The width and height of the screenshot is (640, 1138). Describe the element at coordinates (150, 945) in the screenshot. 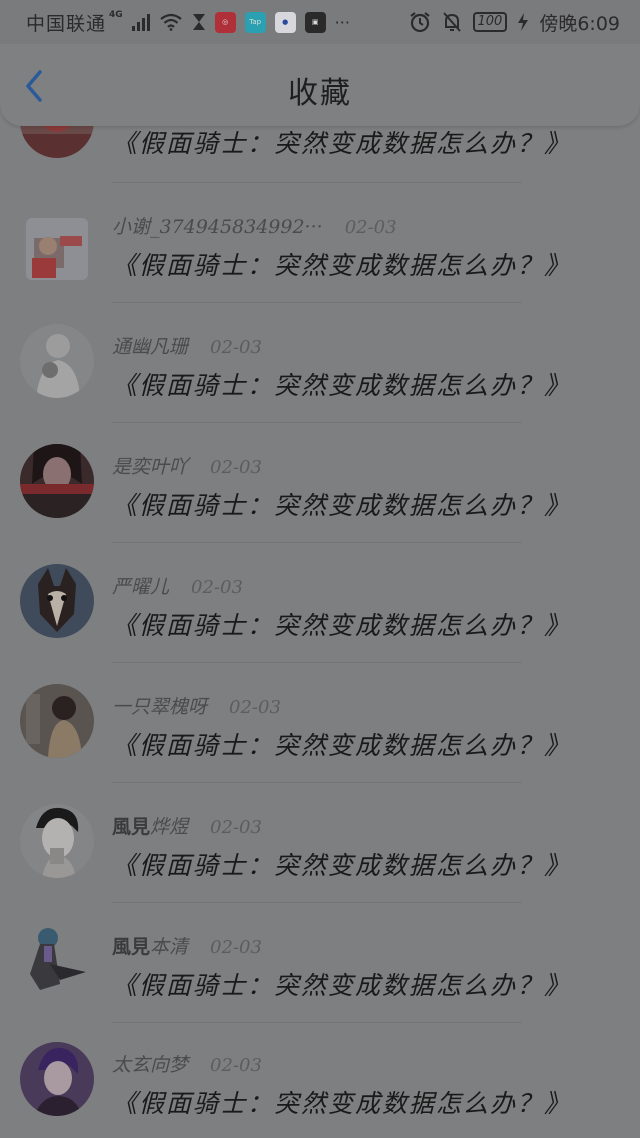

I see `username: 風見本清` at that location.